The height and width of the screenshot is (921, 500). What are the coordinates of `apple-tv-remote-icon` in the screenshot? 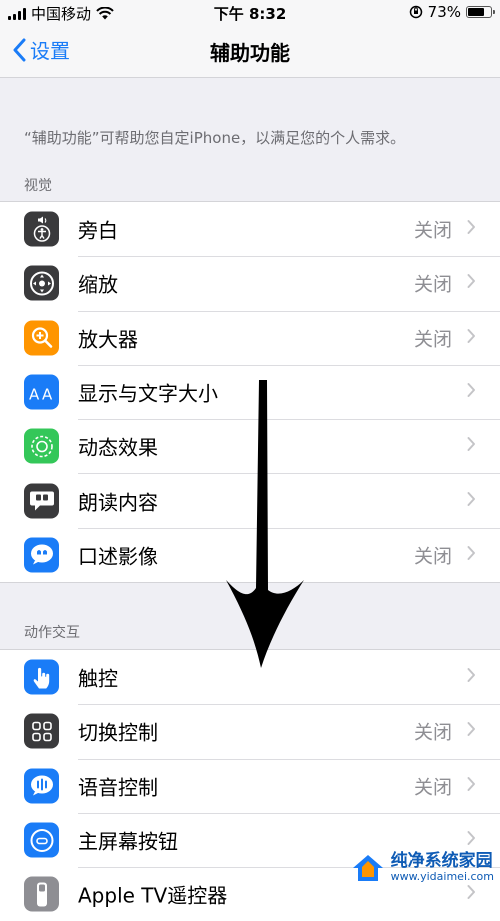 It's located at (41, 894).